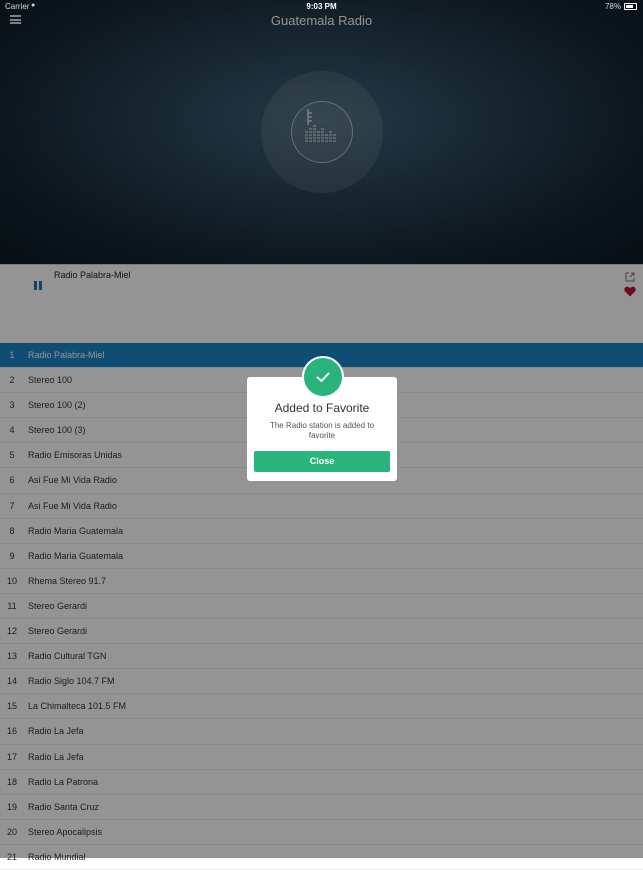  I want to click on success-badge, so click(323, 377).